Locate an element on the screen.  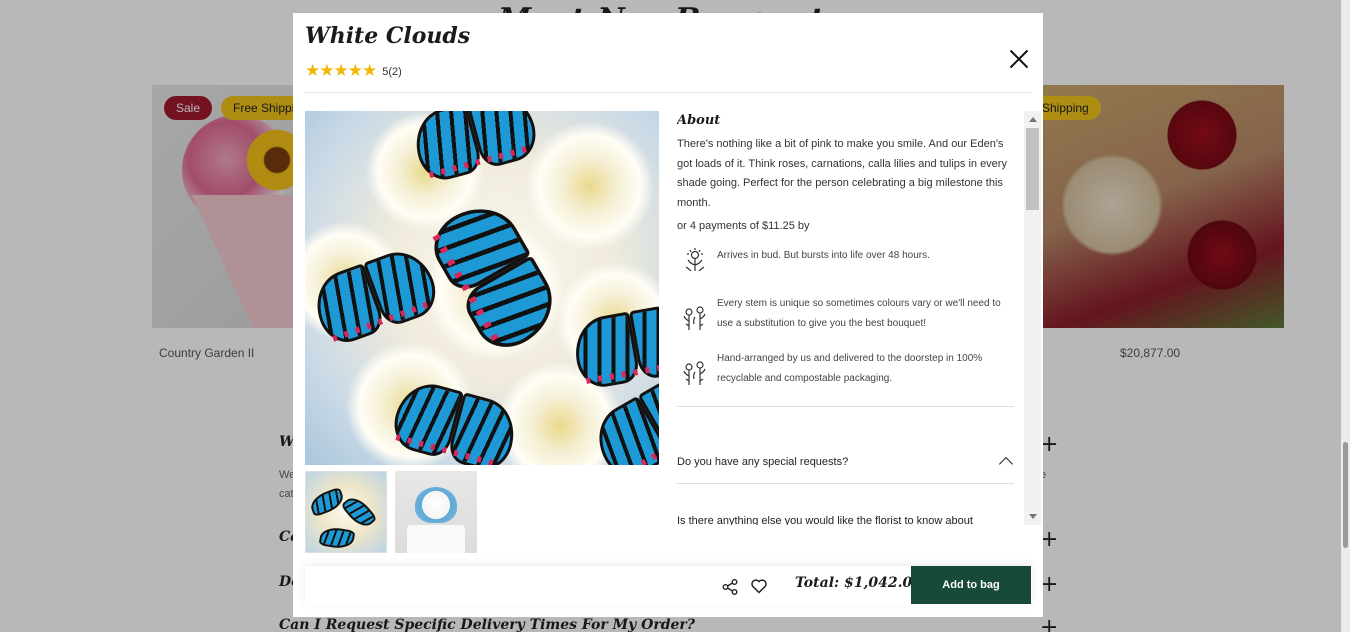
heart-icon is located at coordinates (759, 586).